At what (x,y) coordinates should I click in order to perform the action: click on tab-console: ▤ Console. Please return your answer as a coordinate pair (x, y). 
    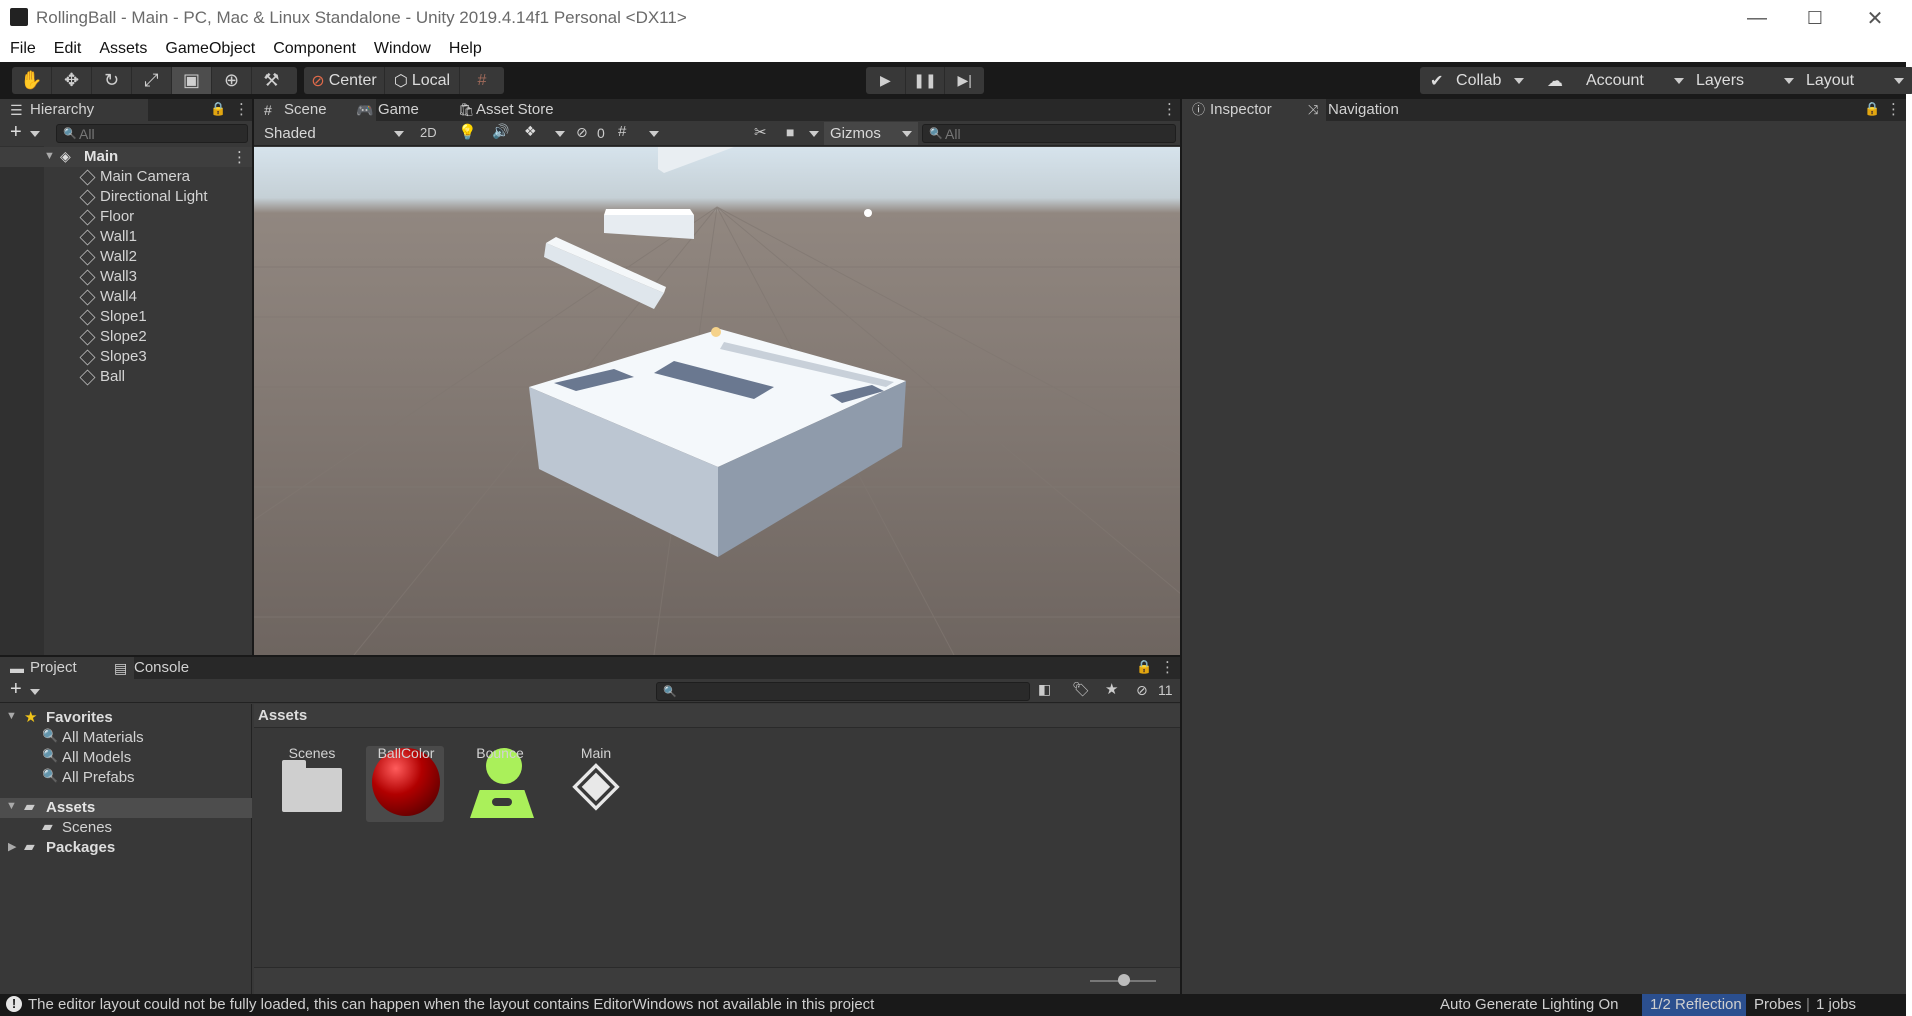
    Looking at the image, I should click on (172, 668).